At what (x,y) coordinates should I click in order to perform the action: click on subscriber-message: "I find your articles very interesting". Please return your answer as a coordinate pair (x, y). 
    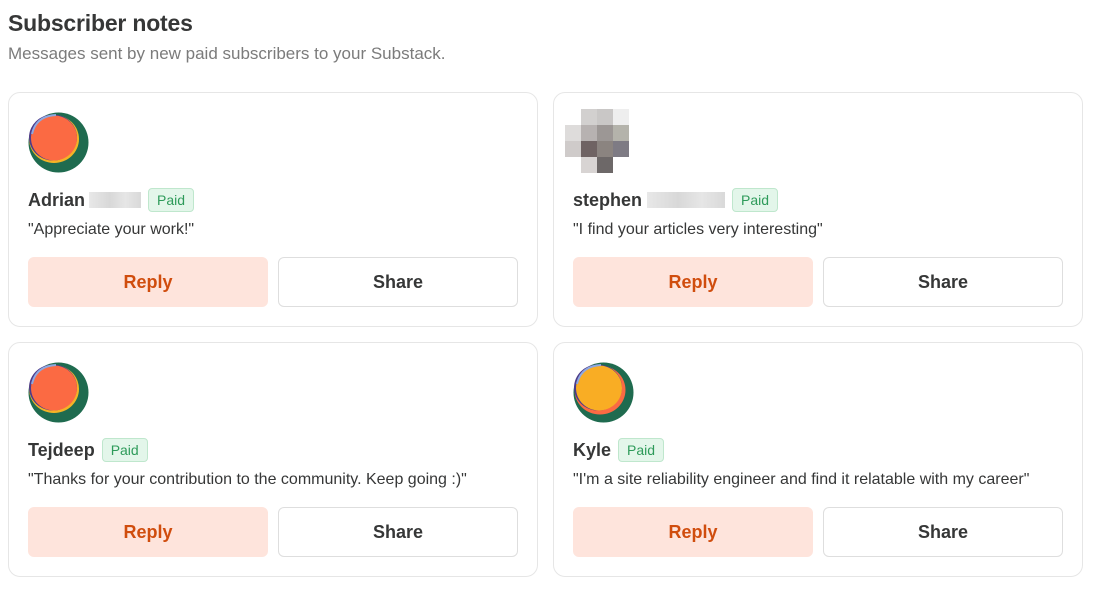
    Looking at the image, I should click on (698, 229).